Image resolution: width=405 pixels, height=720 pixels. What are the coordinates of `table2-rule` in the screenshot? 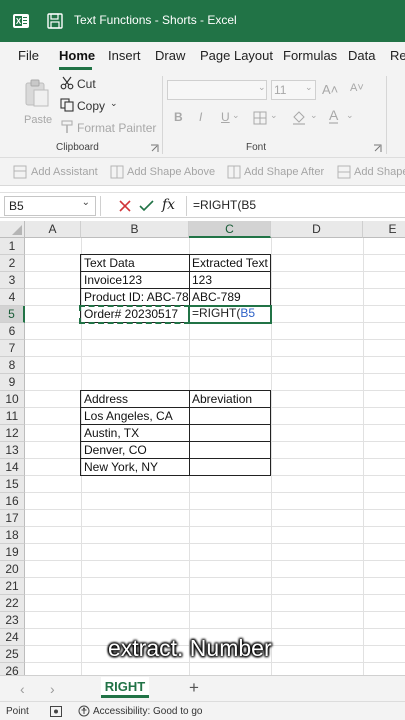 It's located at (175, 458).